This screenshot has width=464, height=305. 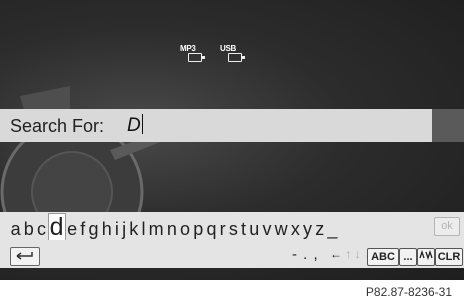 I want to click on letter-key: v, so click(x=267, y=229).